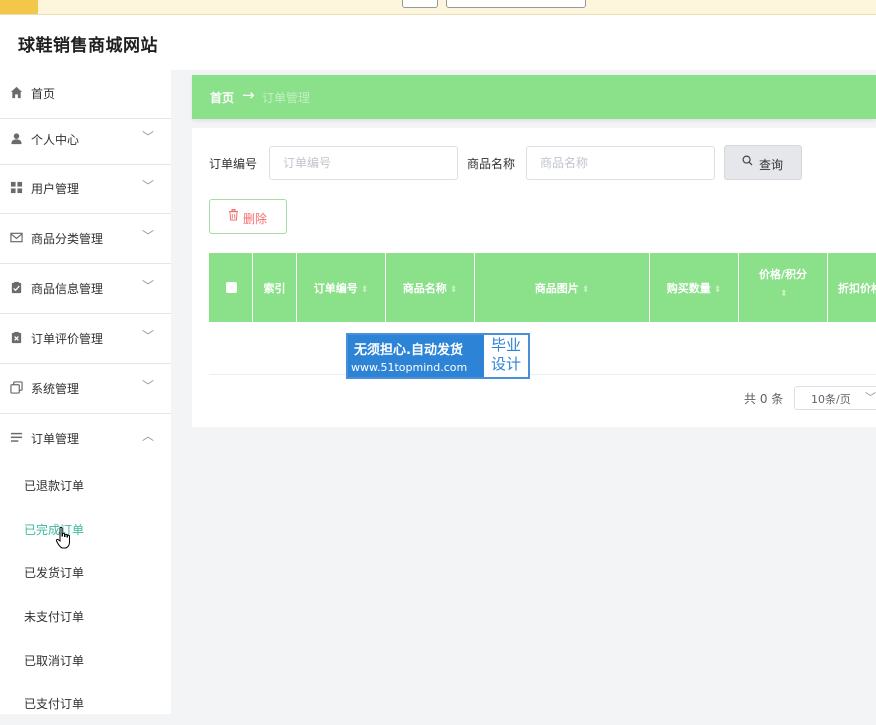 The width and height of the screenshot is (876, 725). I want to click on column-header-quantity: 购买数量 ⬍, so click(694, 287).